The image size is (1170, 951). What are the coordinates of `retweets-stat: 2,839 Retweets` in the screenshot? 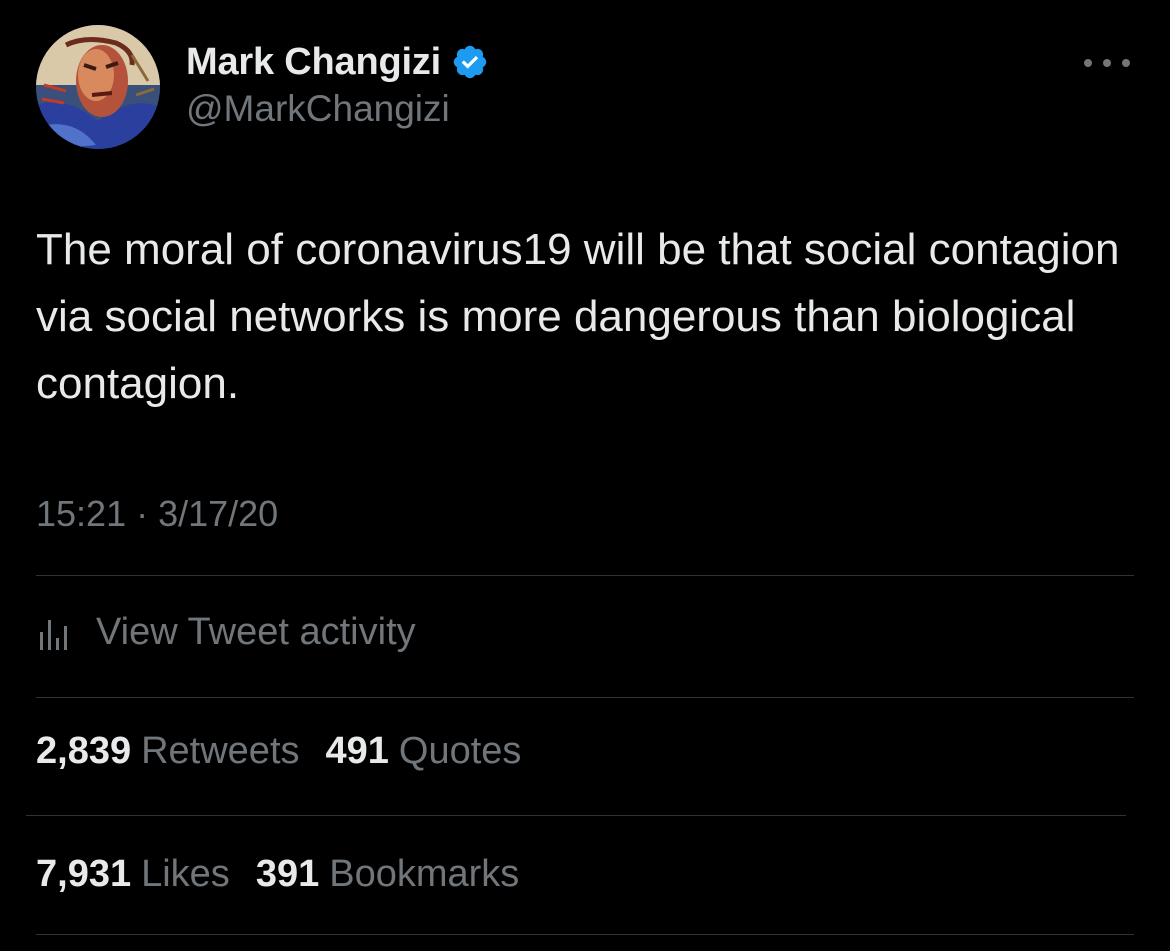 It's located at (168, 751).